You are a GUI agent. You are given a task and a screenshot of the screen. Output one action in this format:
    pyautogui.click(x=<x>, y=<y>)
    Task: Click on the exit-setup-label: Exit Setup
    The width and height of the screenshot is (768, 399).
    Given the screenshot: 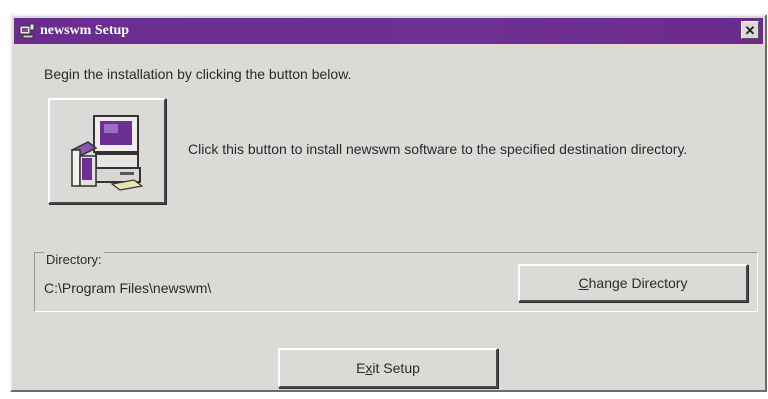 What is the action you would take?
    pyautogui.click(x=388, y=368)
    